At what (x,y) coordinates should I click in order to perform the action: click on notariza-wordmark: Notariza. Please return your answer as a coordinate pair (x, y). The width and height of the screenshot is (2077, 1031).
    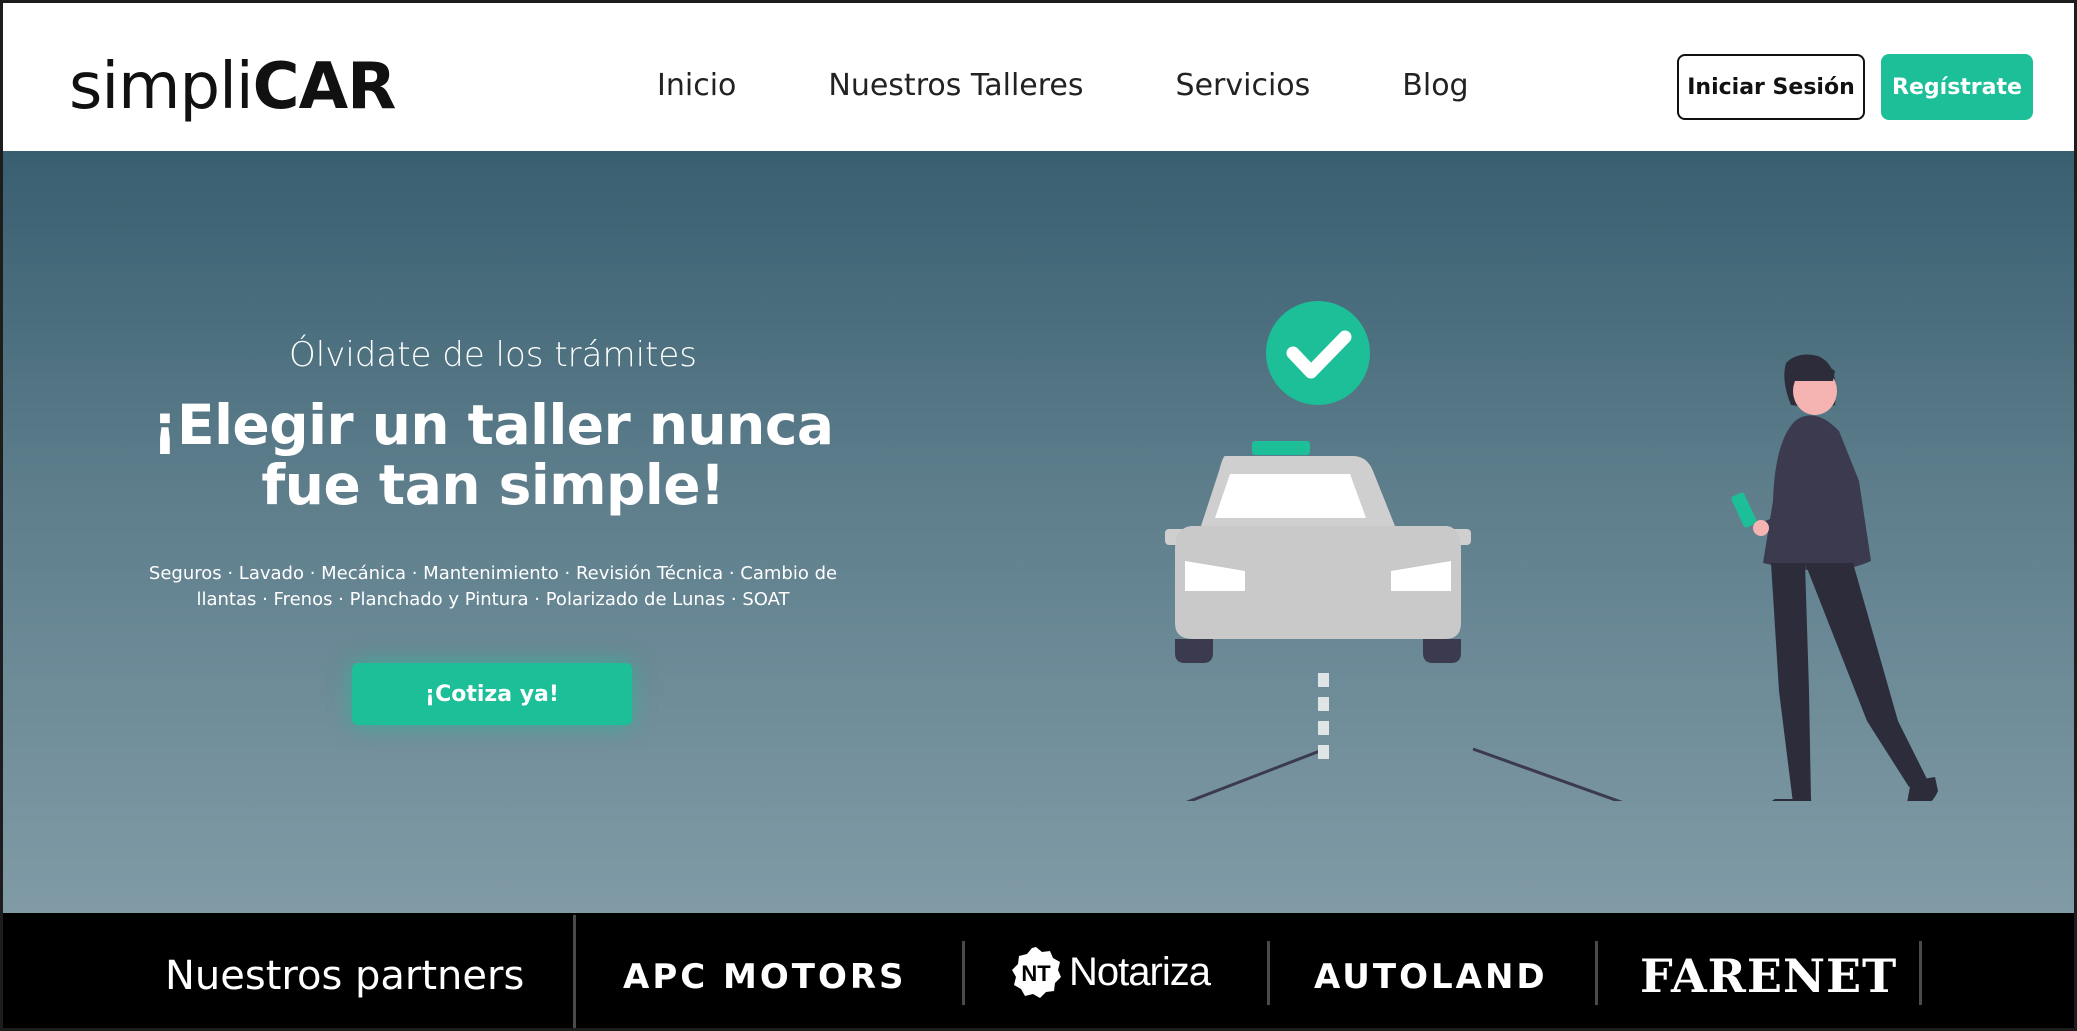
    Looking at the image, I should click on (1140, 972).